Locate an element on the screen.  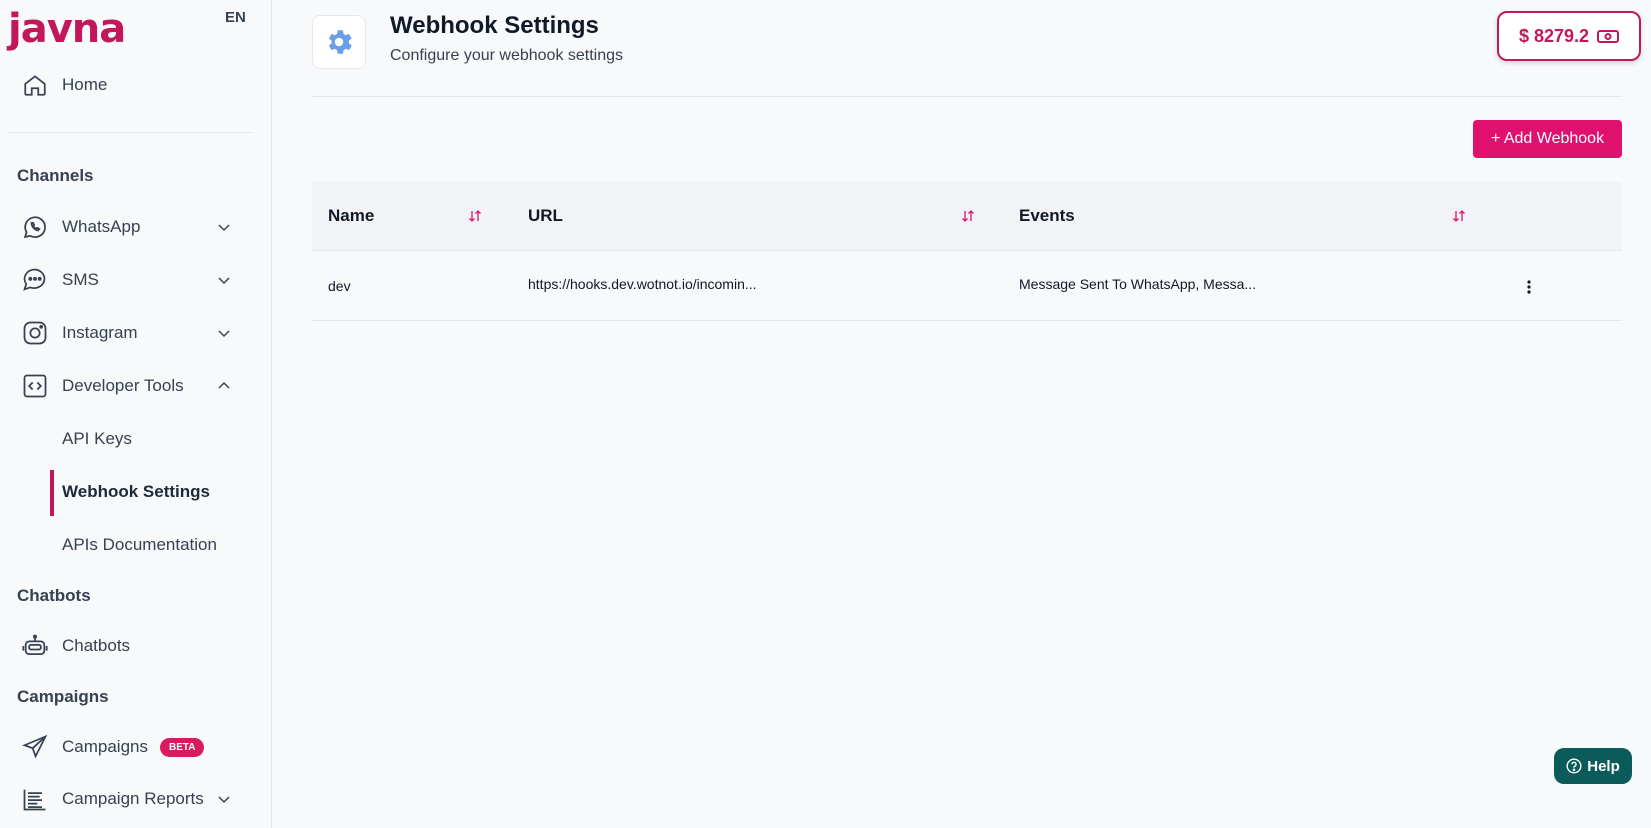
table-header: Name URL Events is located at coordinates (967, 216).